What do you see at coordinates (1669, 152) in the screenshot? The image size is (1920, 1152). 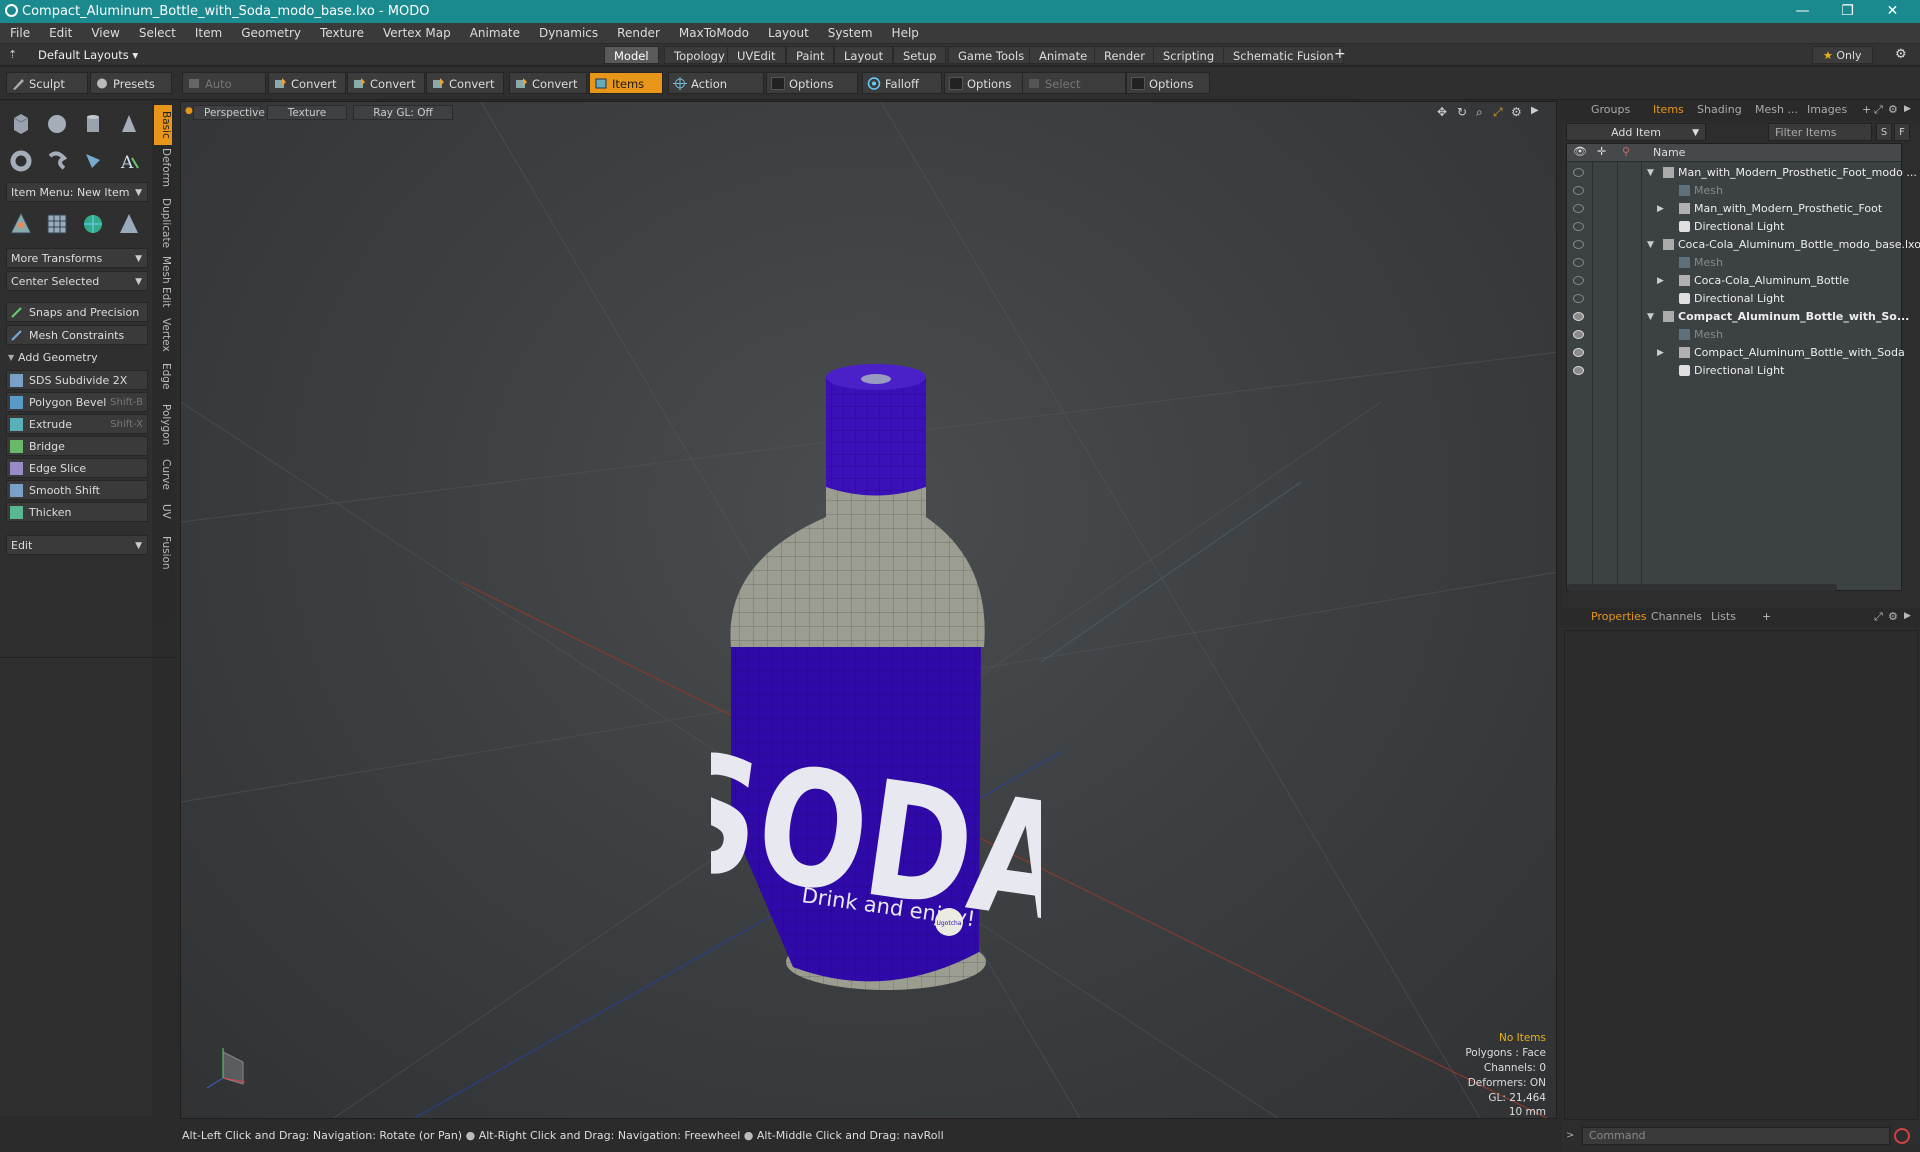 I see `name-column-header: Name` at bounding box center [1669, 152].